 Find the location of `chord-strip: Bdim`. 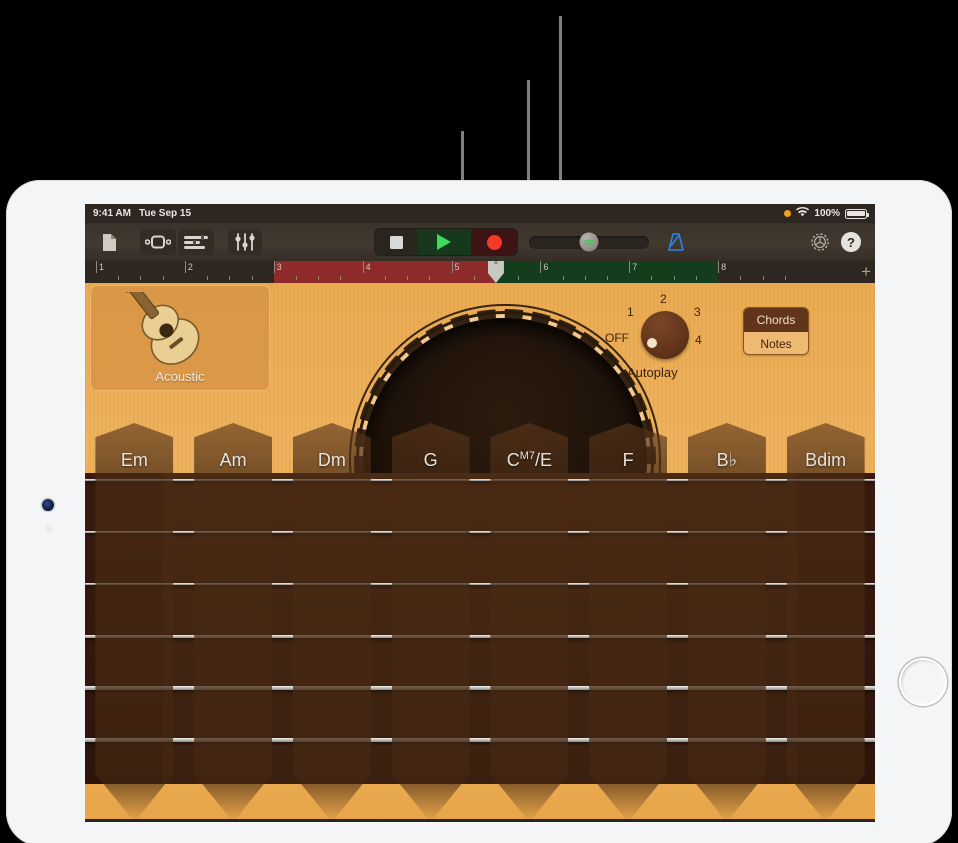

chord-strip: Bdim is located at coordinates (825, 617).